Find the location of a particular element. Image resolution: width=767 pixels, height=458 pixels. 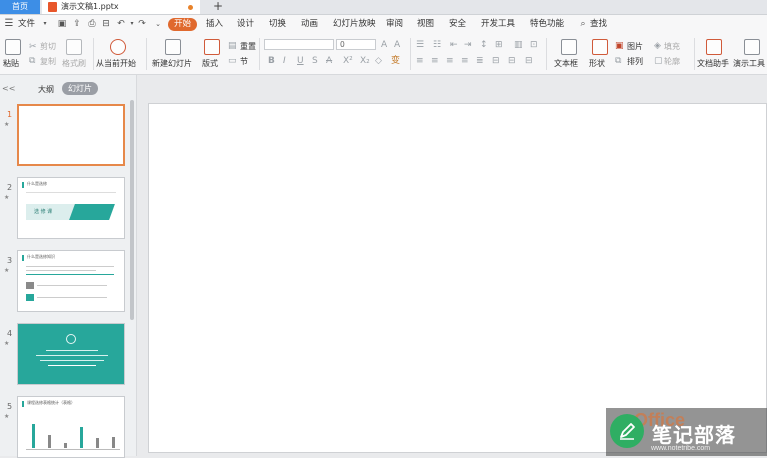

bullets-icon: ☰ is located at coordinates (420, 45).